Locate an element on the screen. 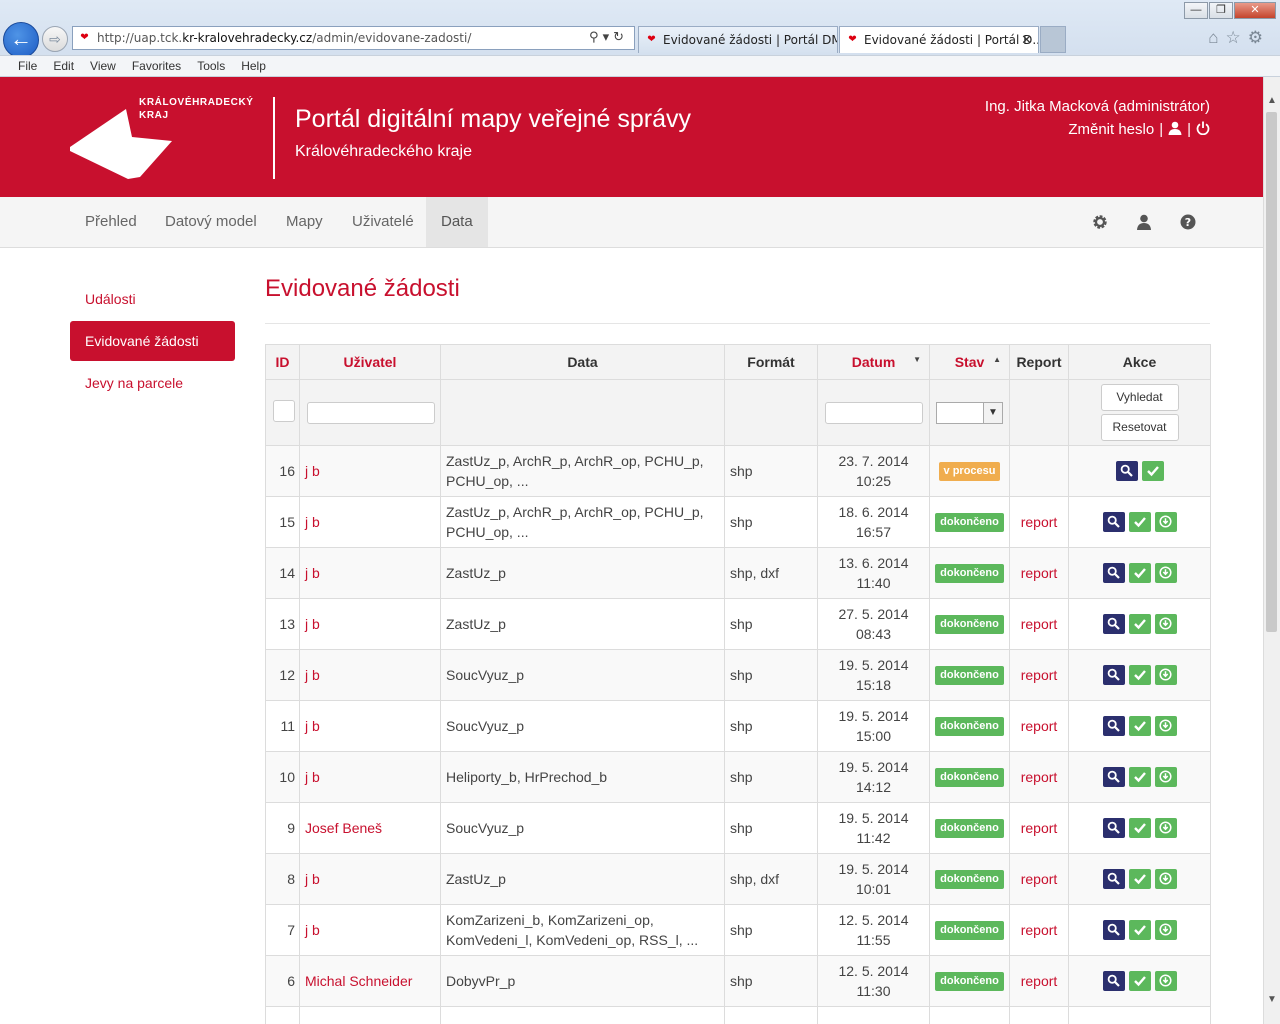 Image resolution: width=1280 pixels, height=1024 pixels. tab-close-icon: ✕ is located at coordinates (1026, 40).